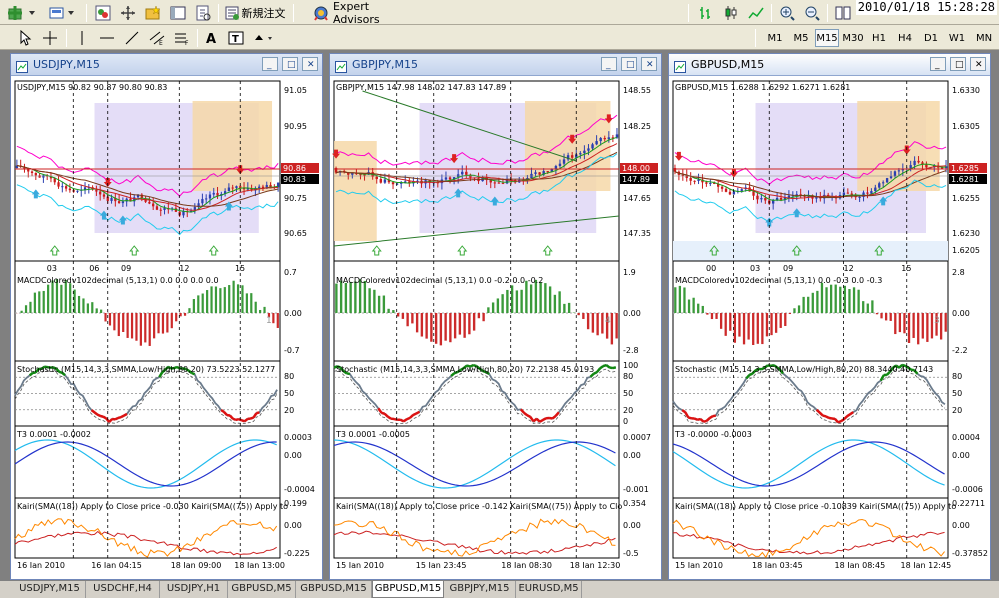 Image resolution: width=999 pixels, height=598 pixels. I want to click on crosshair-button, so click(50, 38).